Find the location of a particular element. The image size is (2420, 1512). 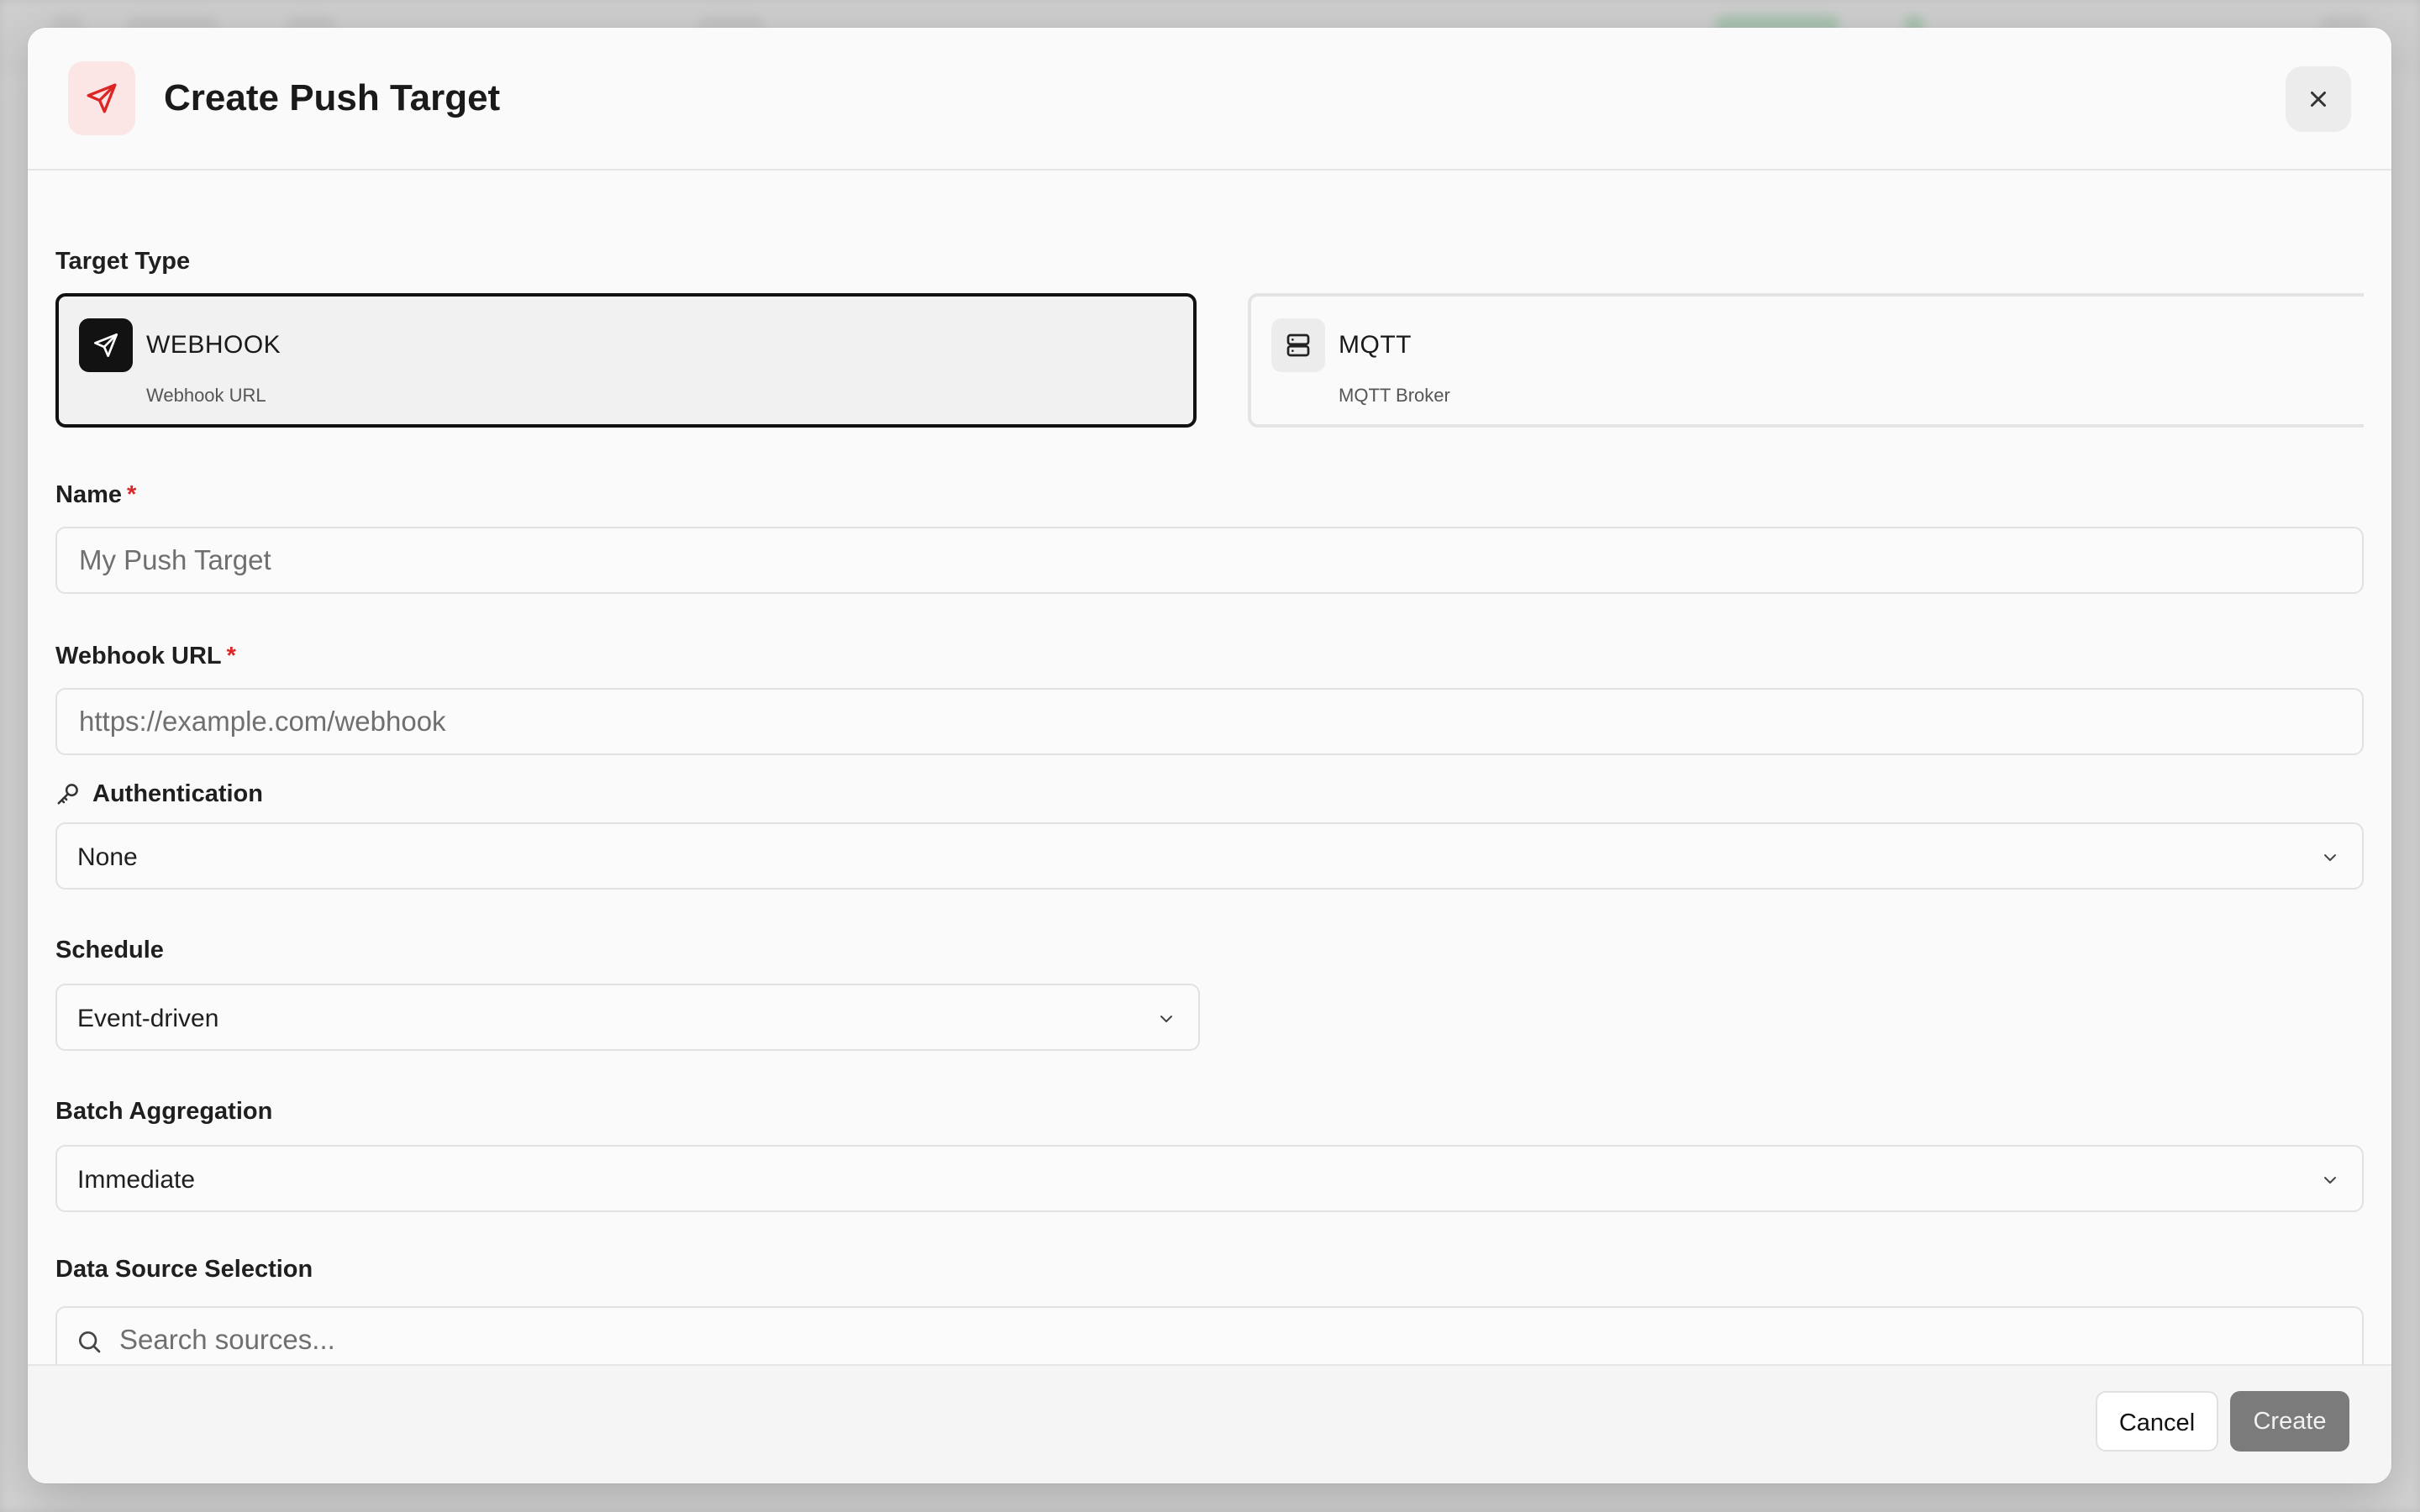

name-field is located at coordinates (1209, 560).